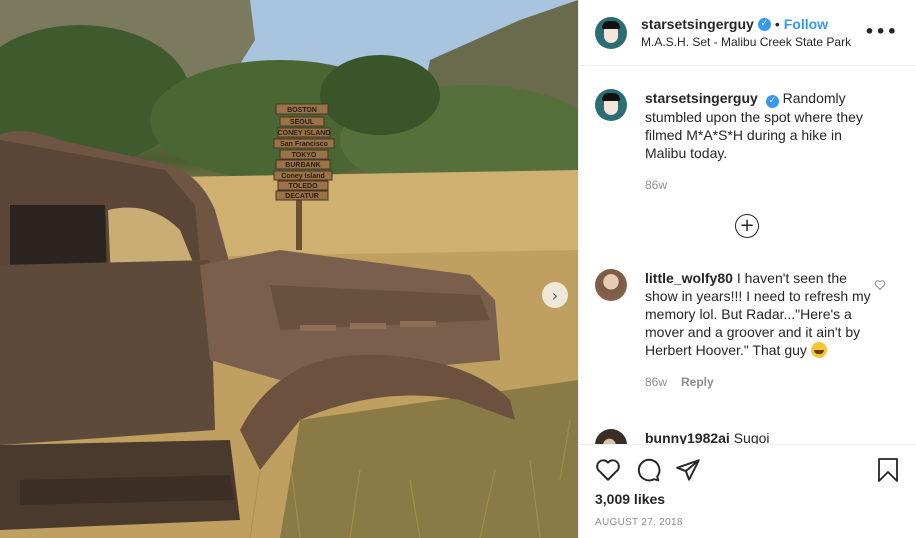  What do you see at coordinates (888, 470) in the screenshot?
I see `bookmark-icon` at bounding box center [888, 470].